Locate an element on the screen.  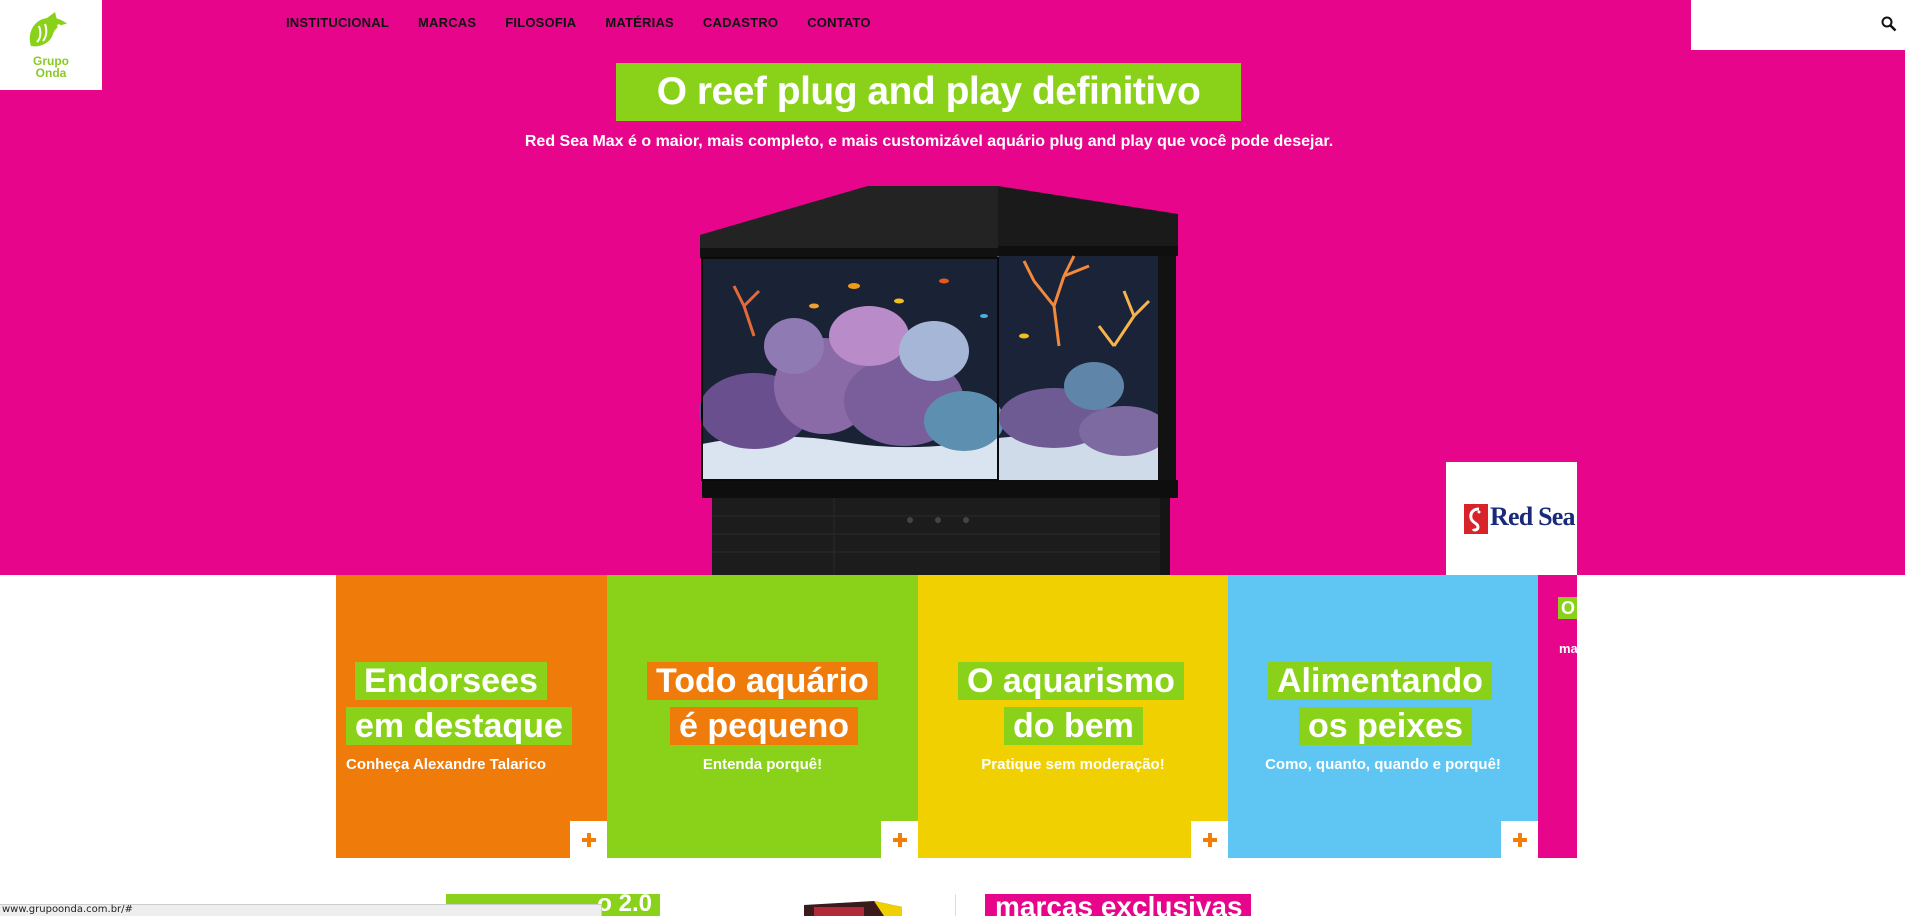
tile-title-line-1: O is located at coordinates (1567, 608).